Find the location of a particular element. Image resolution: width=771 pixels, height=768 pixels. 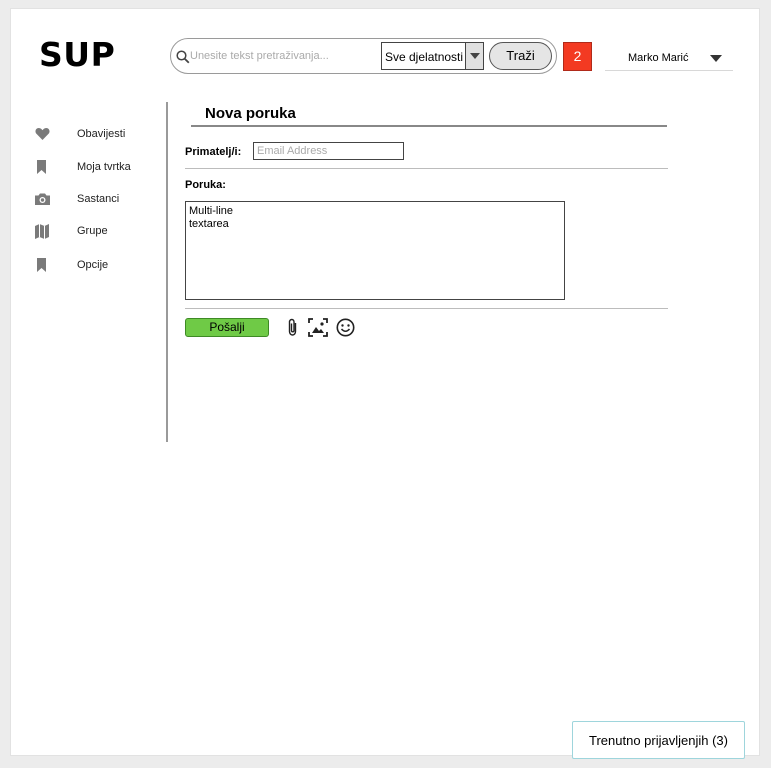

sidebar-item-label: Opcije is located at coordinates (93, 265).